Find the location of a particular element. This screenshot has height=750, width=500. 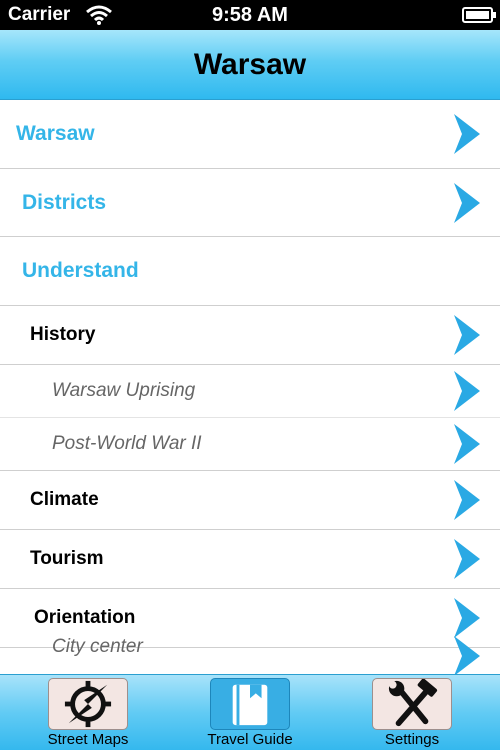

tools-icon is located at coordinates (413, 702).